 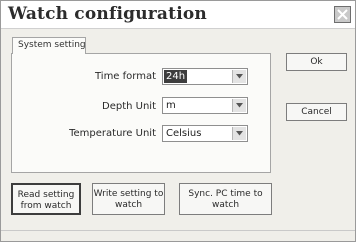 I want to click on write-setting-button-label-line2: watch, so click(x=128, y=205).